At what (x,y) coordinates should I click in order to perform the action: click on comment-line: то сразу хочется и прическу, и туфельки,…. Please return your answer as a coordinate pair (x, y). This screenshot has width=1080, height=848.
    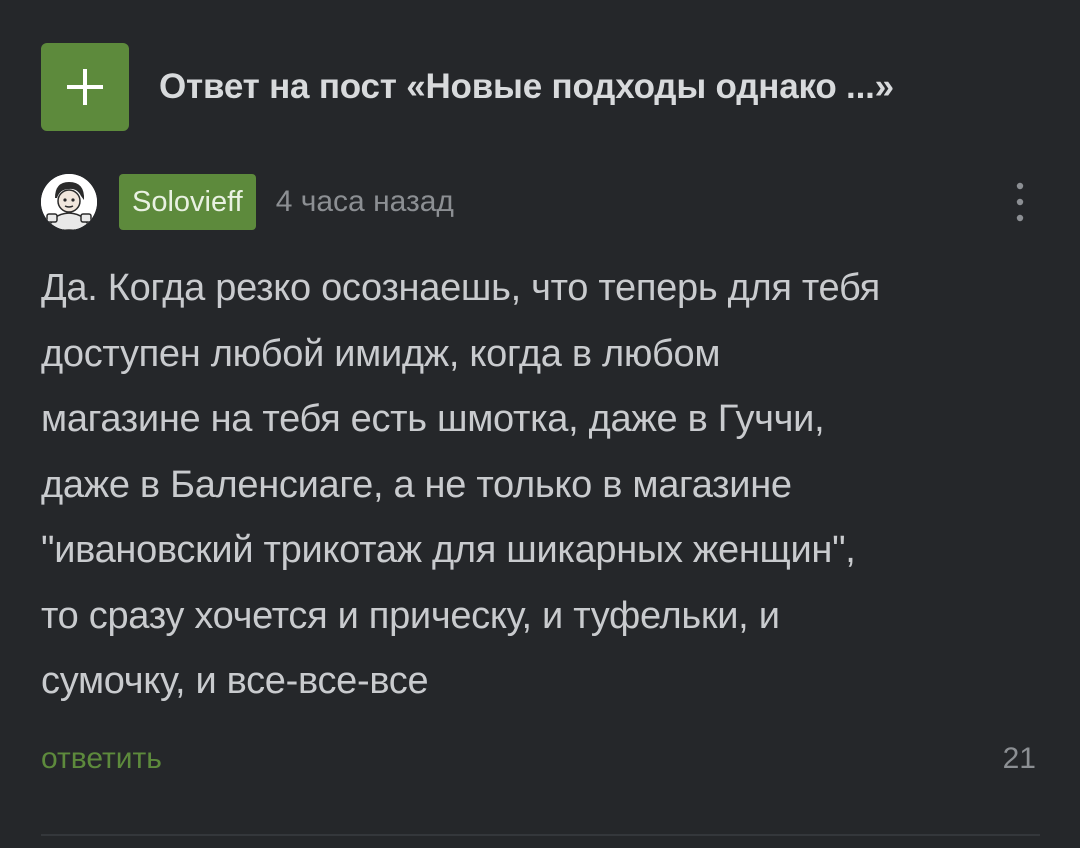
    Looking at the image, I should click on (410, 615).